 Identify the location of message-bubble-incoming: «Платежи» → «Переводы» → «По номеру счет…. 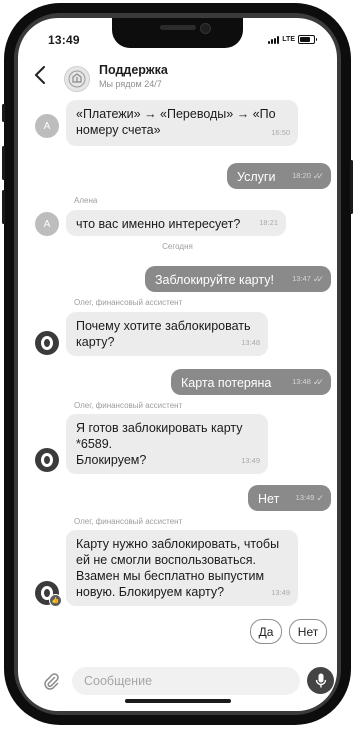
(182, 123).